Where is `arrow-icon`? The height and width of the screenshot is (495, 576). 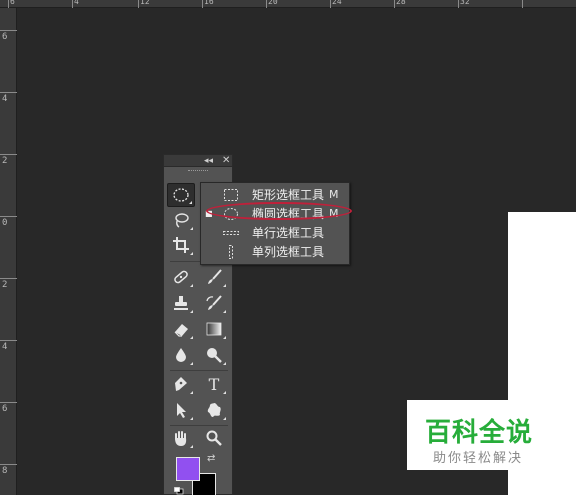 arrow-icon is located at coordinates (181, 410).